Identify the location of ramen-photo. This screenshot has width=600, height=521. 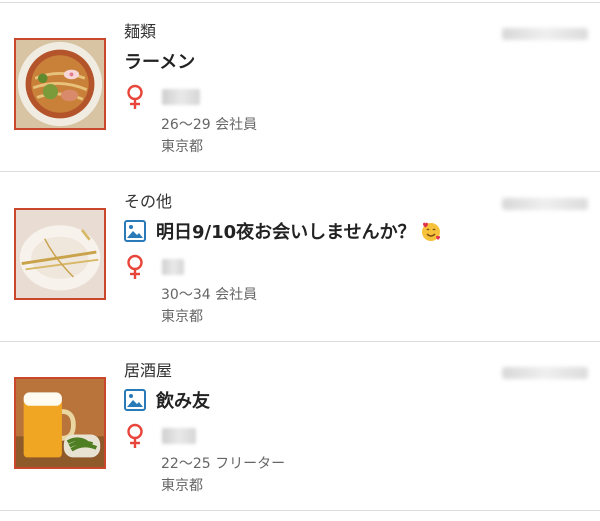
(60, 84).